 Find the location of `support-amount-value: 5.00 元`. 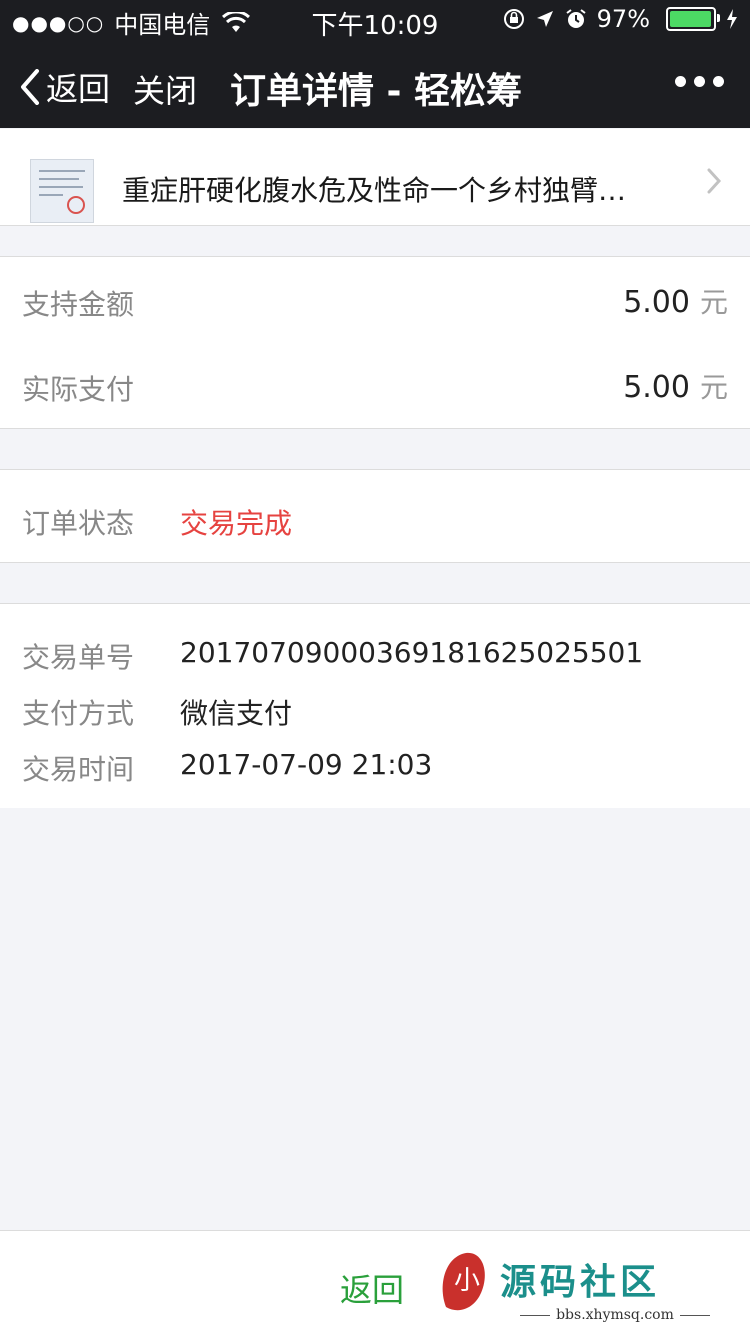

support-amount-value: 5.00 元 is located at coordinates (675, 301).